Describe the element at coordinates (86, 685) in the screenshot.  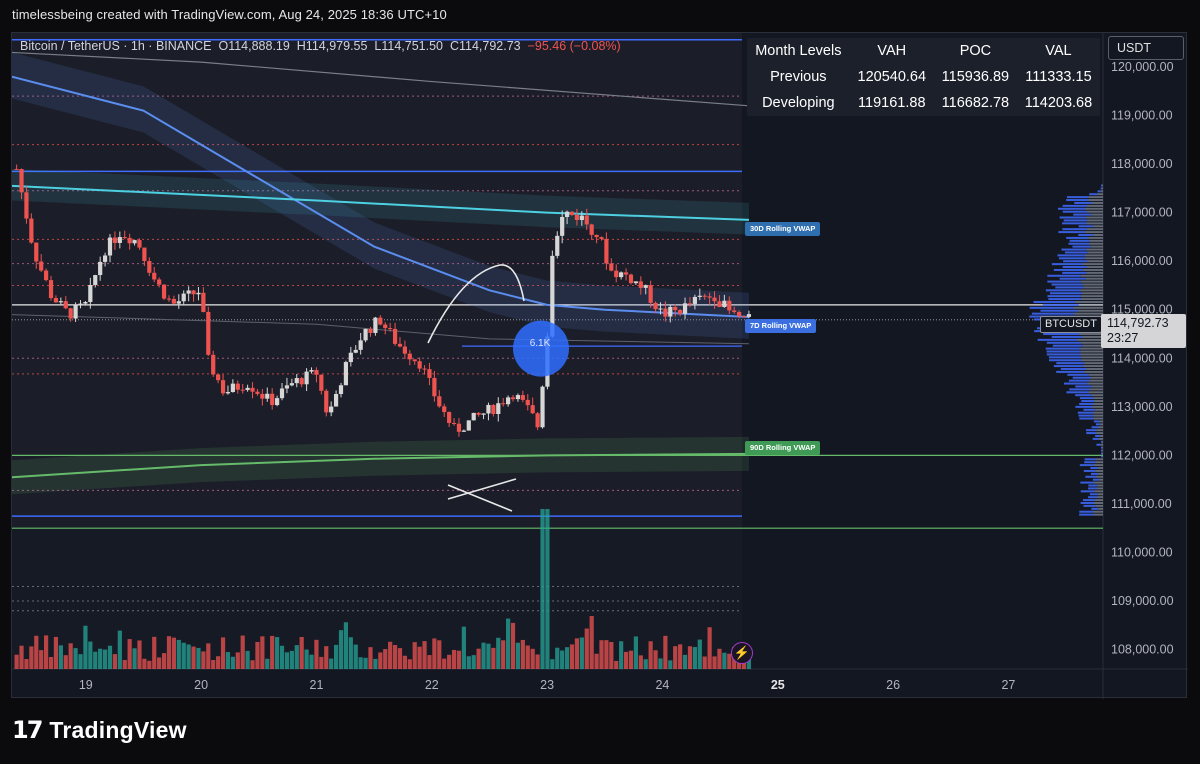
I see `x-tick-label: 19` at that location.